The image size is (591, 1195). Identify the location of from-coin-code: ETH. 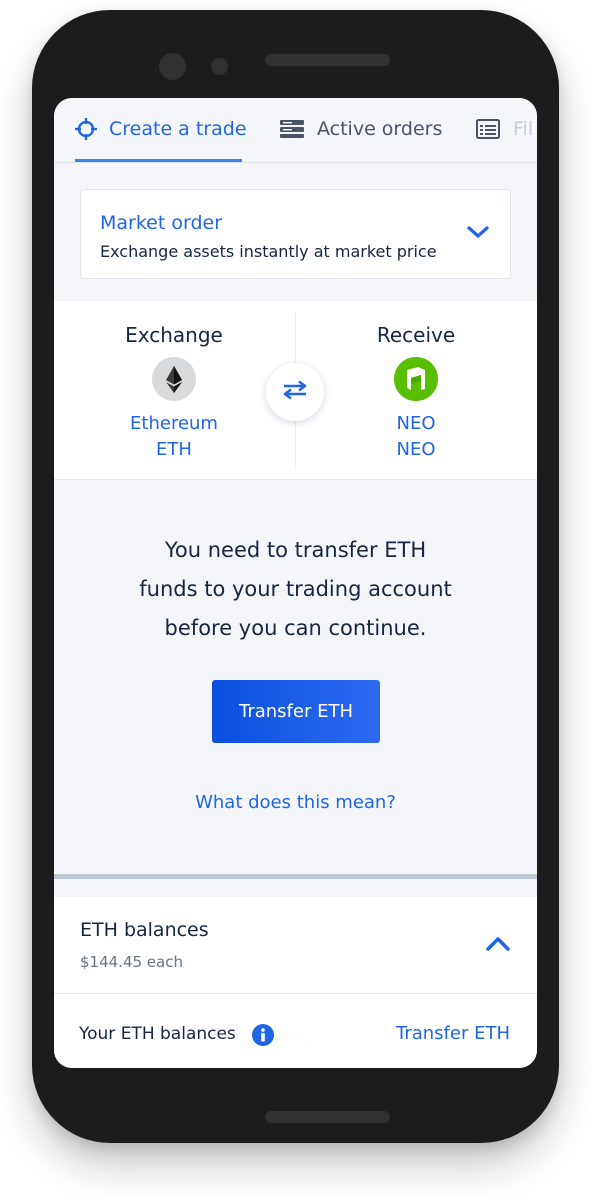
(174, 449).